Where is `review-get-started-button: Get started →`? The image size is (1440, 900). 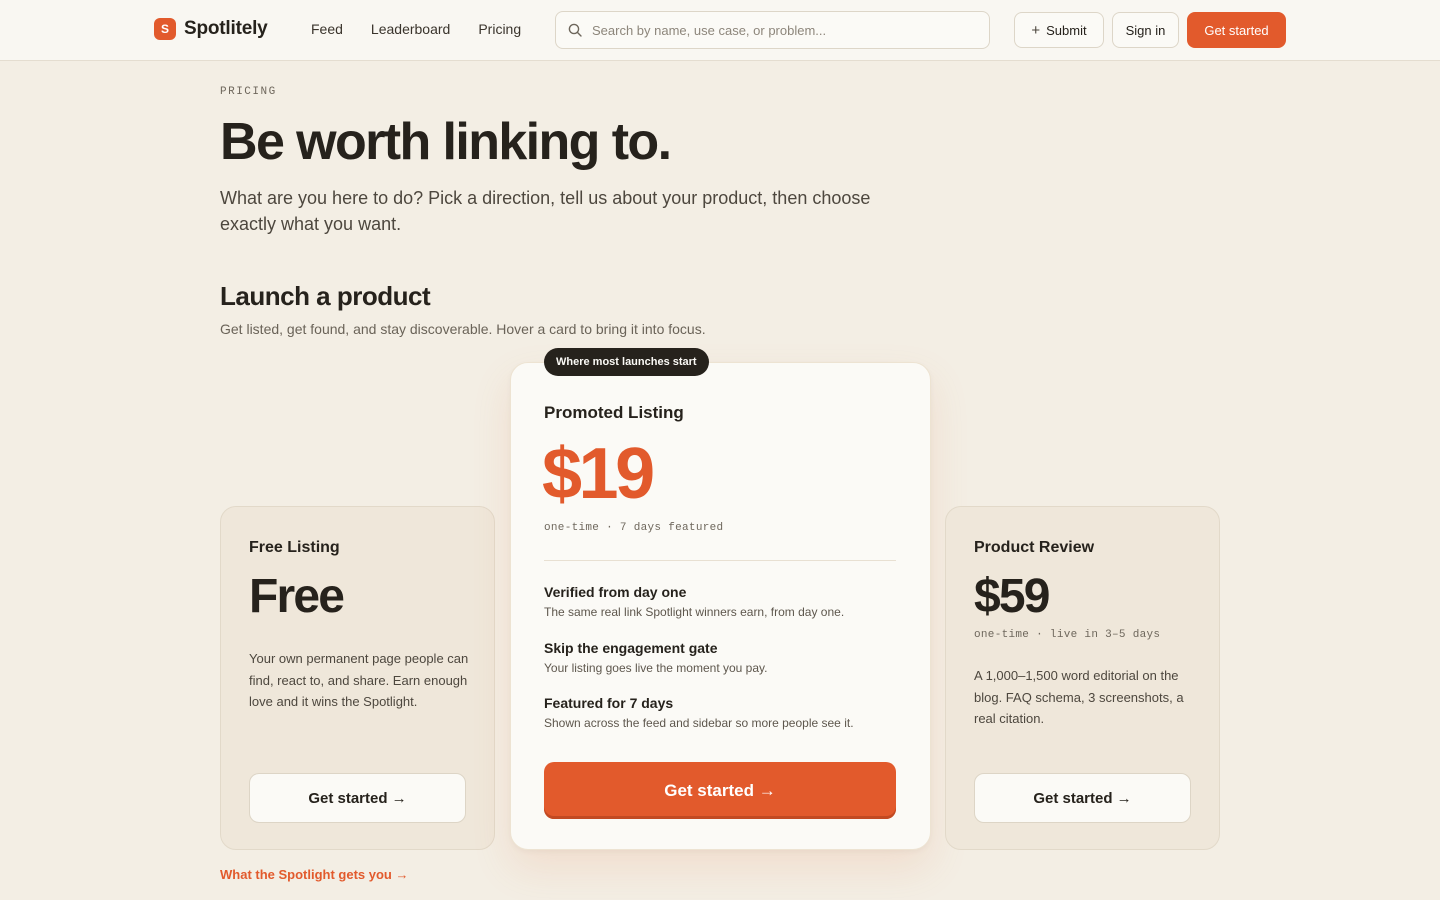
review-get-started-button: Get started → is located at coordinates (1082, 798).